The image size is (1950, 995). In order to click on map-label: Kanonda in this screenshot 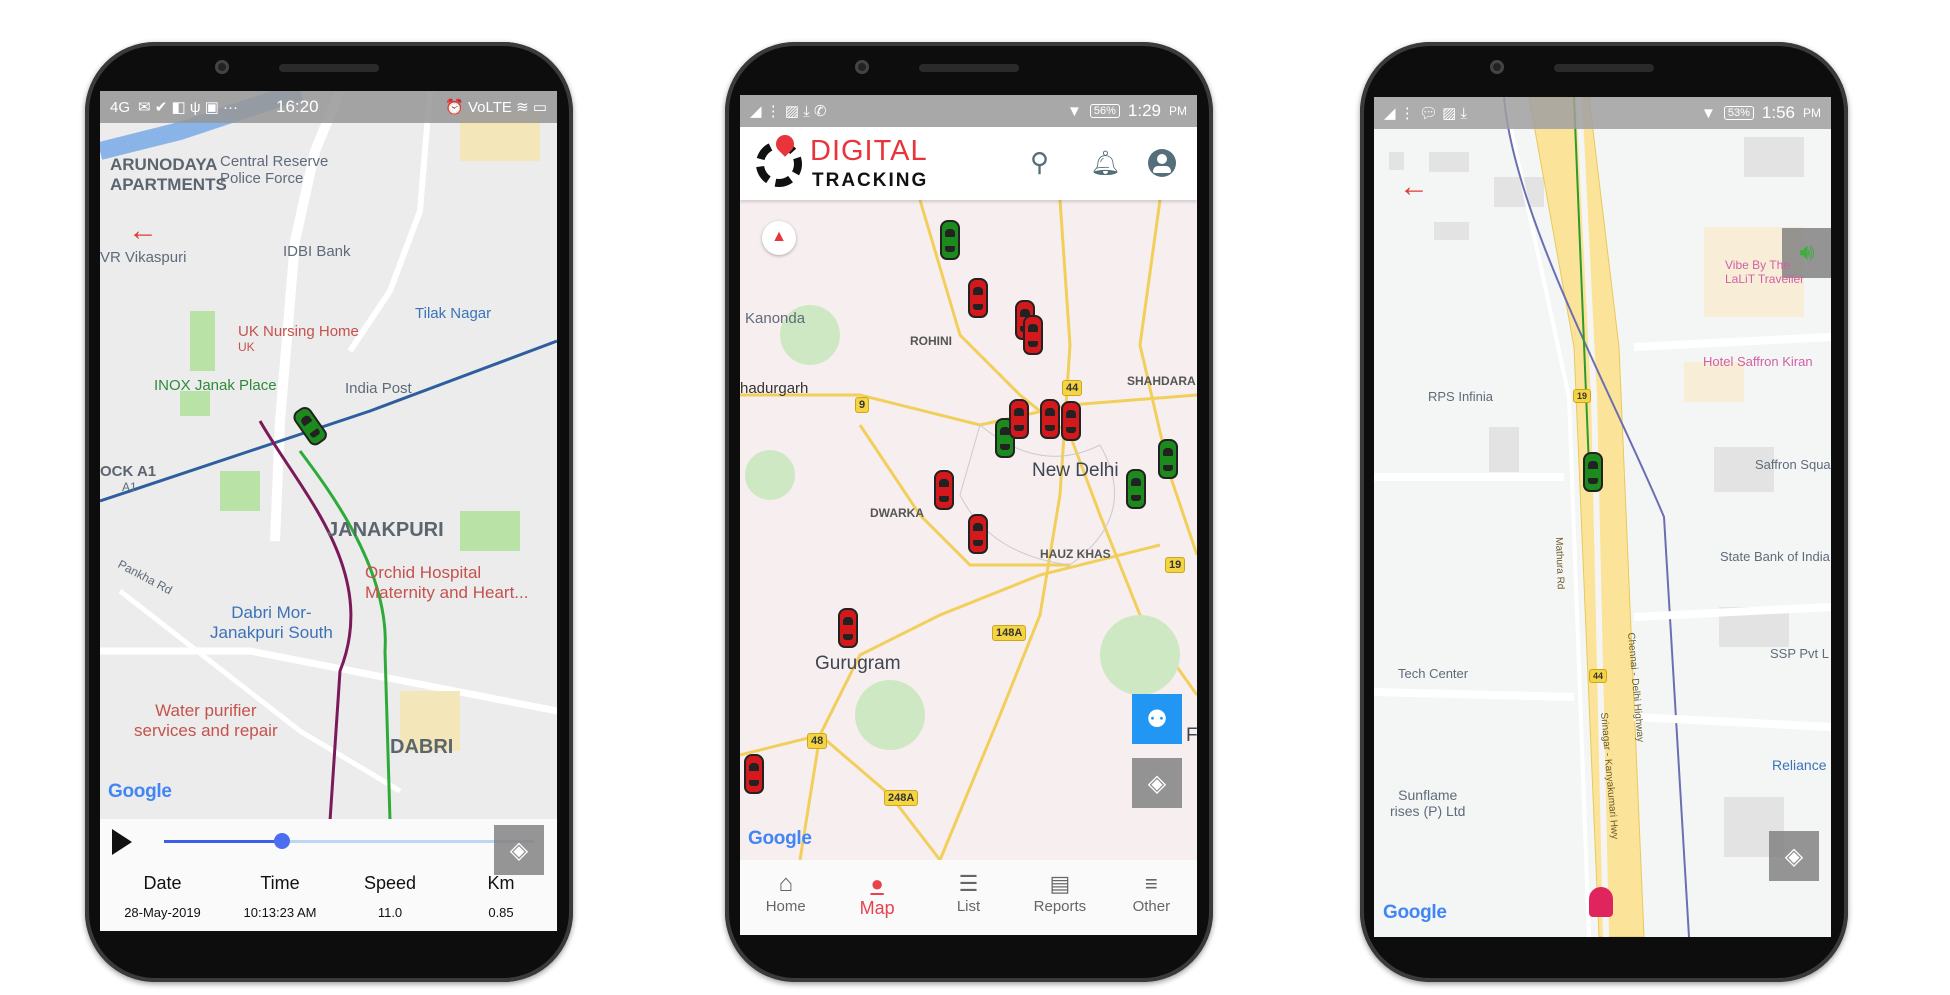, I will do `click(775, 318)`.